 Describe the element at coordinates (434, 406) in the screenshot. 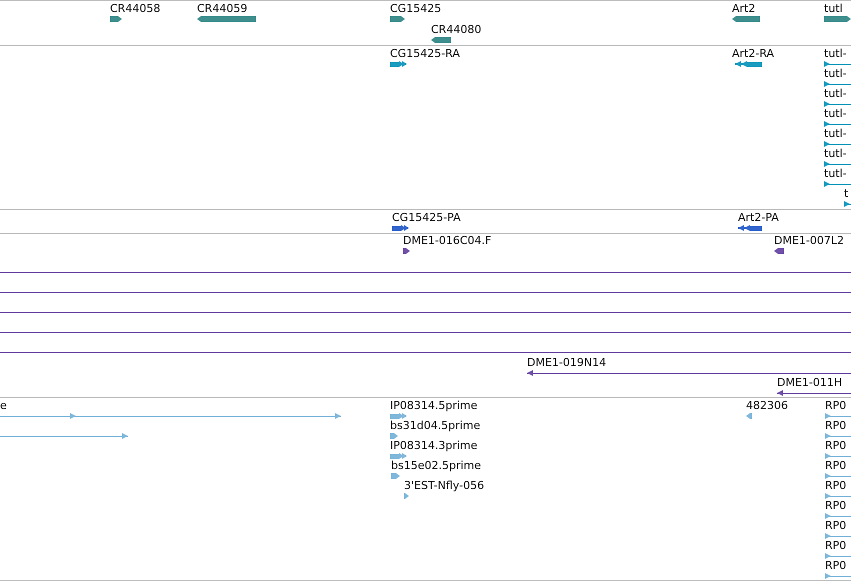

I see `feature-label: IP08314.5prime` at that location.